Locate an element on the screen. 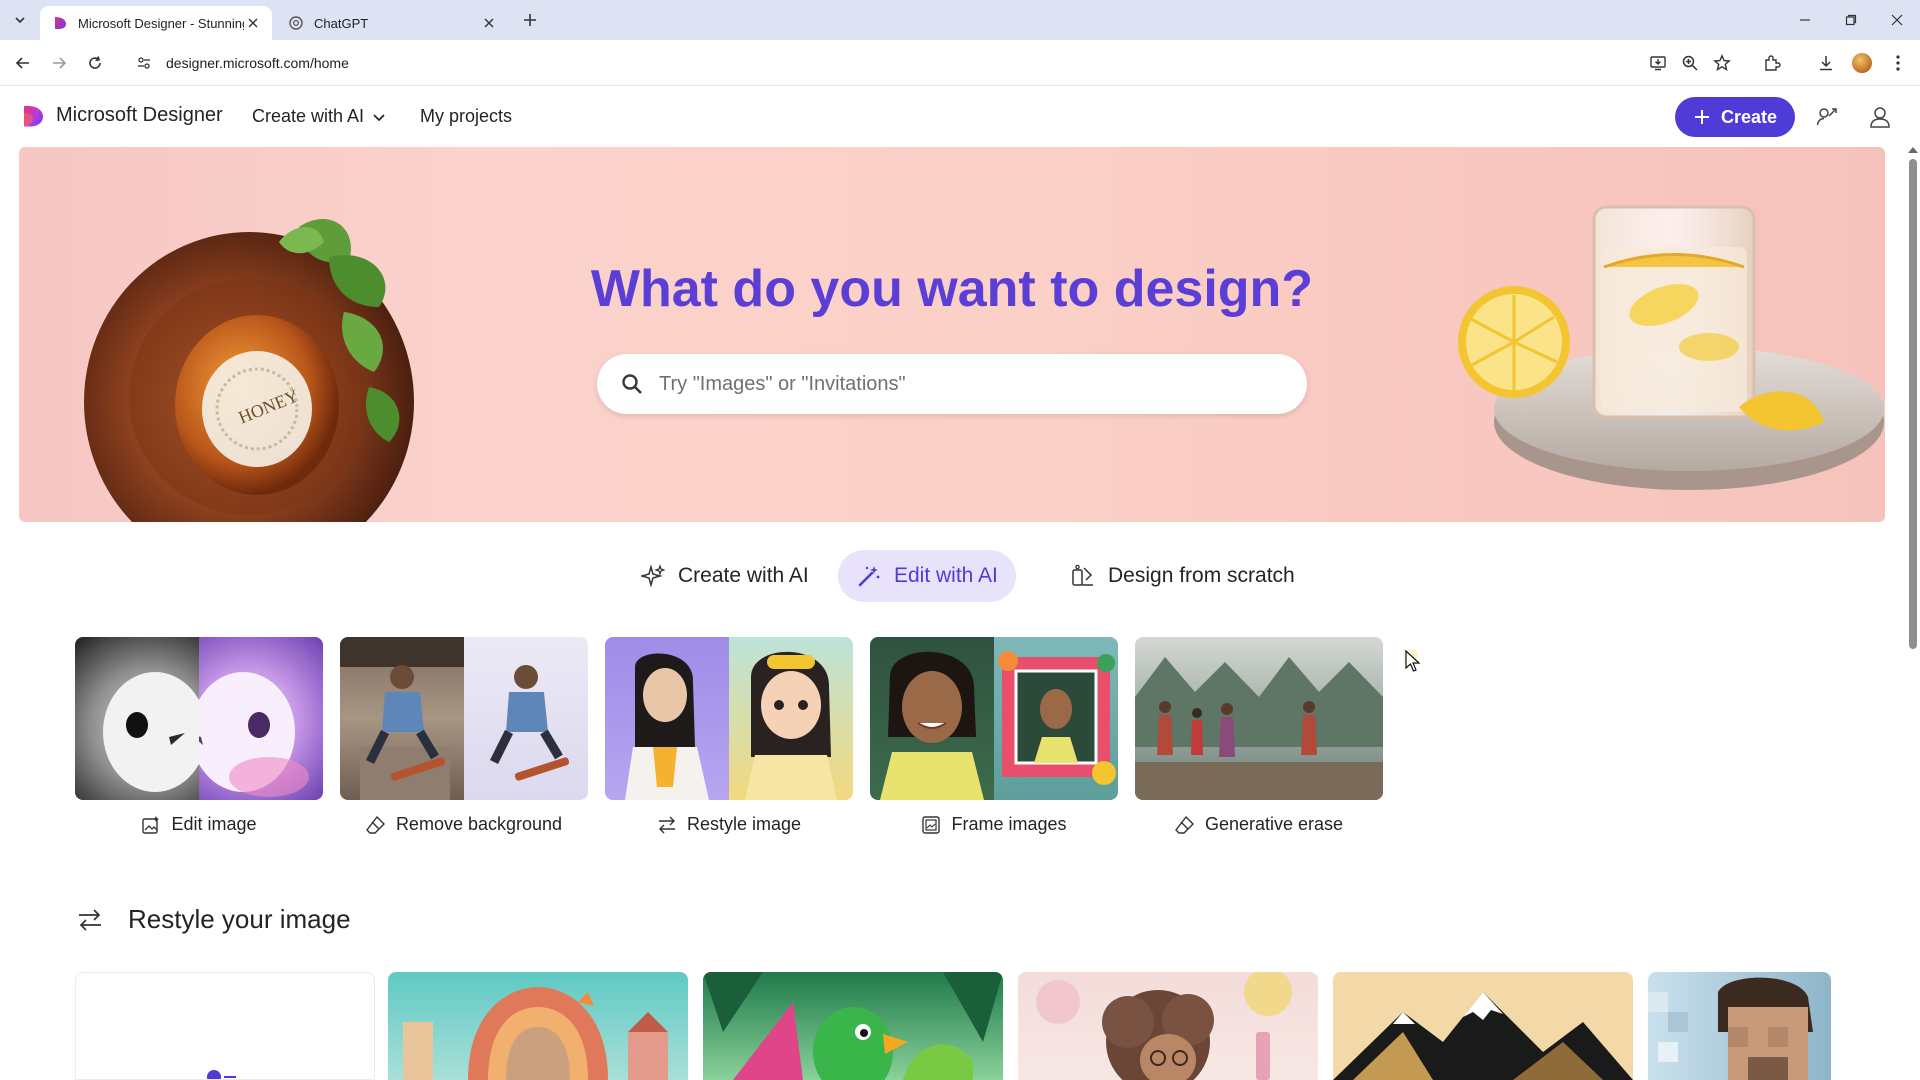 The width and height of the screenshot is (1920, 1080). design-icon is located at coordinates (1083, 576).